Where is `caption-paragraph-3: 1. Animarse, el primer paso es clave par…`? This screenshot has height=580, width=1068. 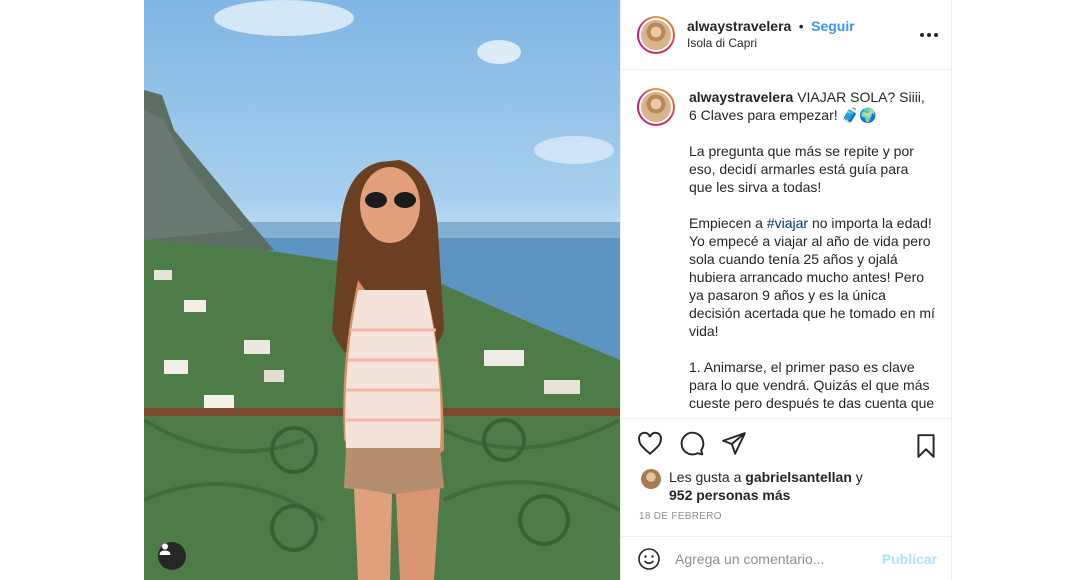
caption-paragraph-3: 1. Animarse, el primer paso es clave par… is located at coordinates (812, 385).